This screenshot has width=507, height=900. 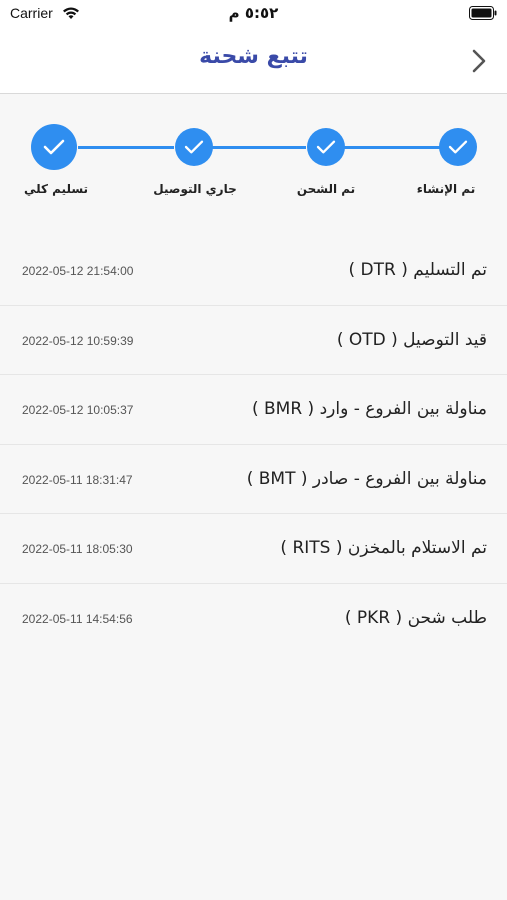 What do you see at coordinates (383, 548) in the screenshot?
I see `event-status: تم الاستلام بالمخزن ( RITS )` at bounding box center [383, 548].